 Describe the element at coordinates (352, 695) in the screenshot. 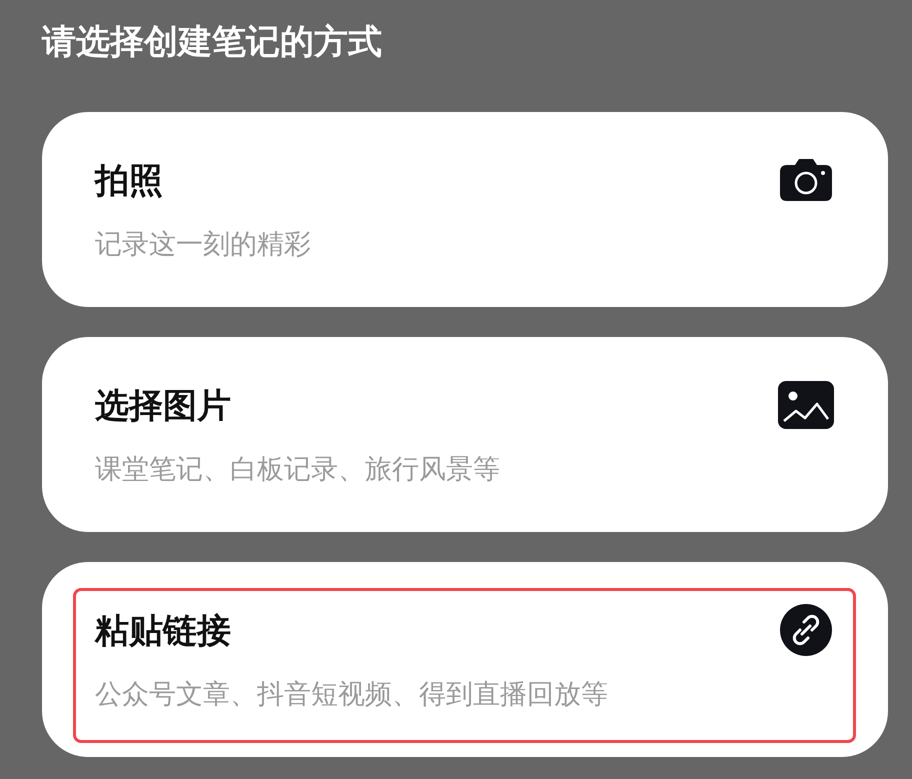

I see `option-description: 公众号文章、抖音短视频、得到直播回放等` at that location.